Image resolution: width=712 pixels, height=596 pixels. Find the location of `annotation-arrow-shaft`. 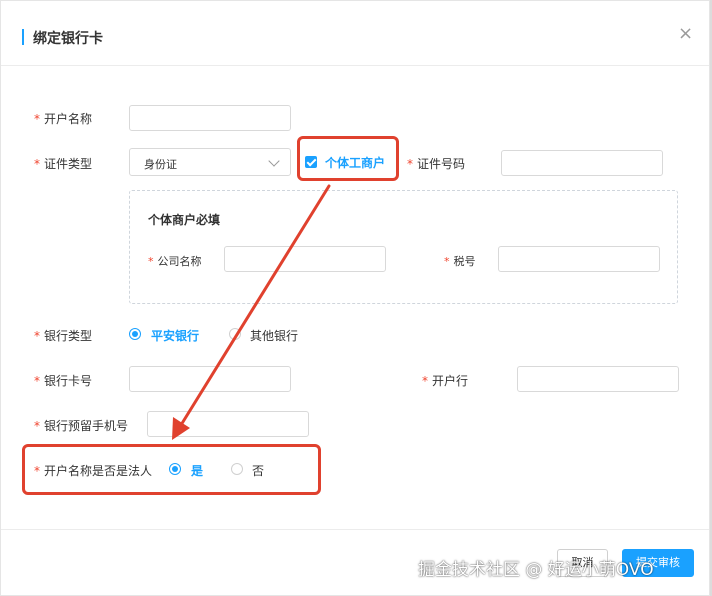

annotation-arrow-shaft is located at coordinates (255, 305).